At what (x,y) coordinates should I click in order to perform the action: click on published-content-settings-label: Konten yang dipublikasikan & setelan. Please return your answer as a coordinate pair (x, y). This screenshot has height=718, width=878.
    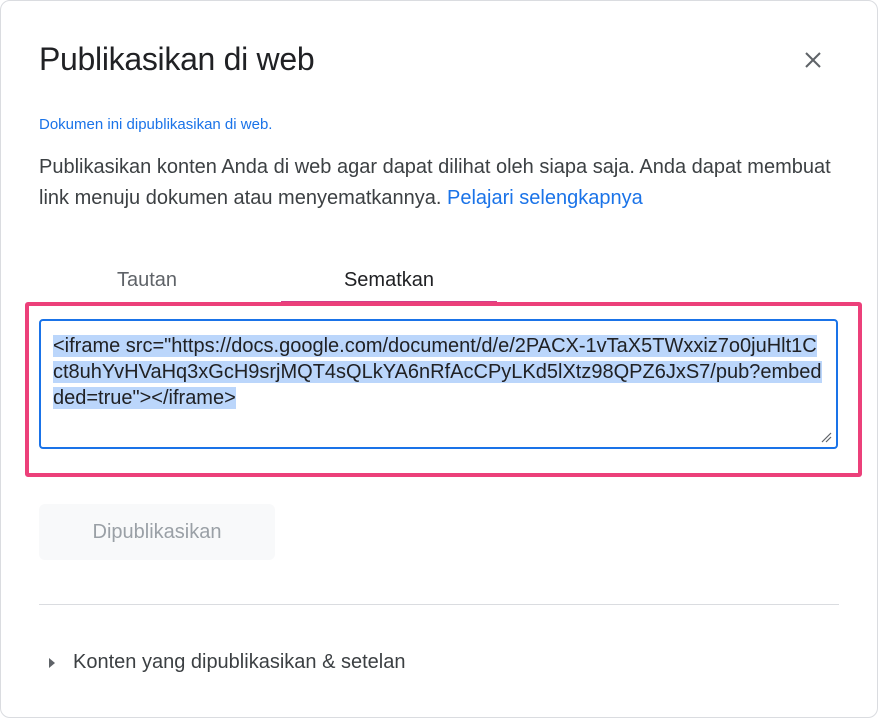
    Looking at the image, I should click on (239, 662).